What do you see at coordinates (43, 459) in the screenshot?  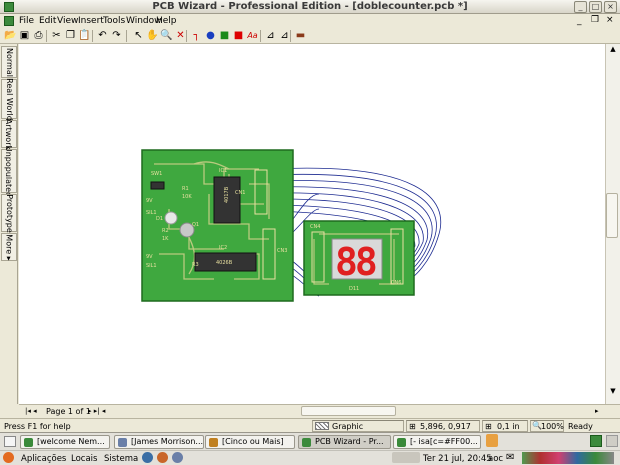 I see `panel-menu-applications: Aplicações` at bounding box center [43, 459].